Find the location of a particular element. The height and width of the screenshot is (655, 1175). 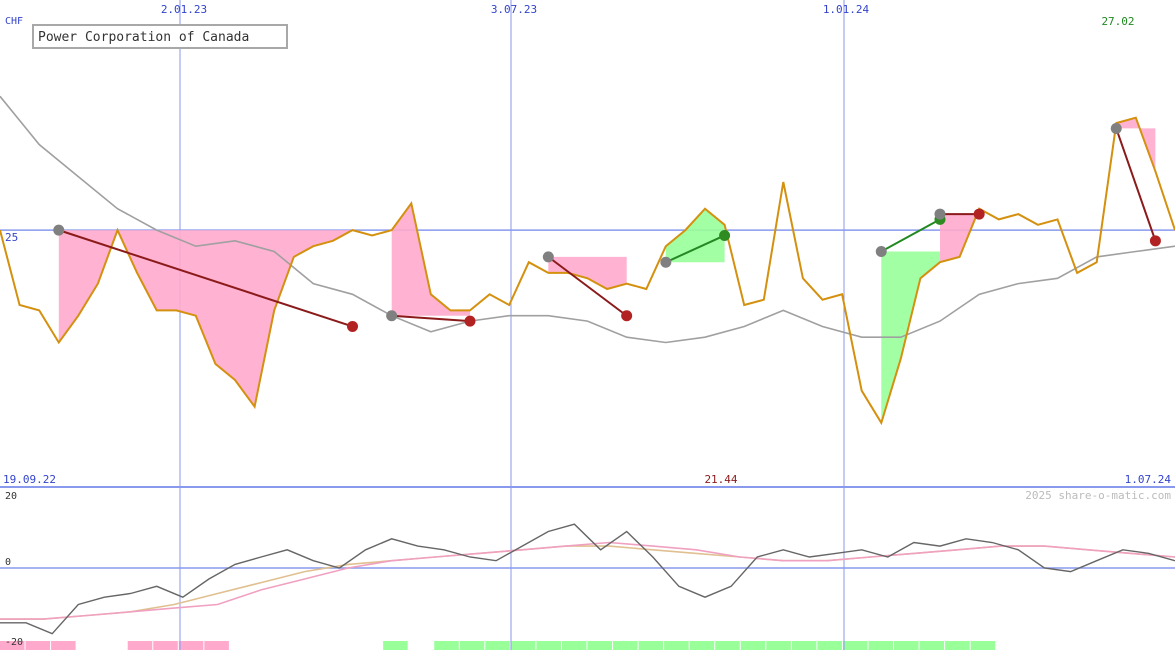

date-label-1: 2.01.23 is located at coordinates (184, 9).